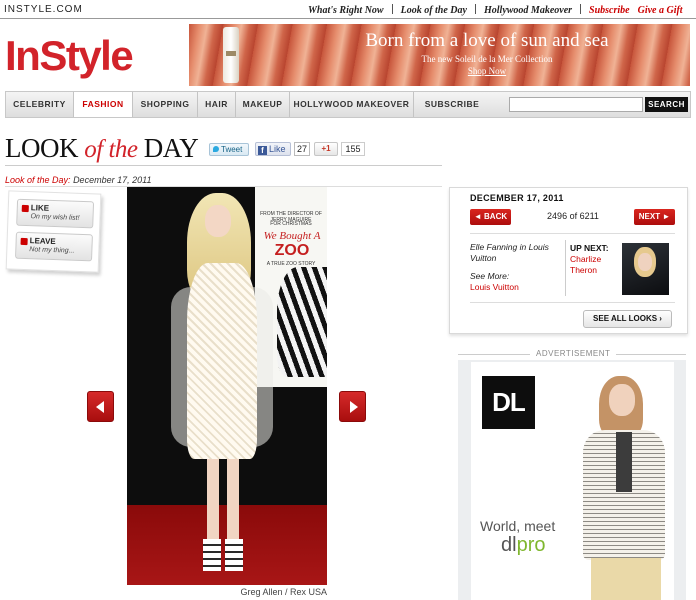 This screenshot has height=600, width=696. Describe the element at coordinates (212, 555) in the screenshot. I see `shoe-left` at that location.